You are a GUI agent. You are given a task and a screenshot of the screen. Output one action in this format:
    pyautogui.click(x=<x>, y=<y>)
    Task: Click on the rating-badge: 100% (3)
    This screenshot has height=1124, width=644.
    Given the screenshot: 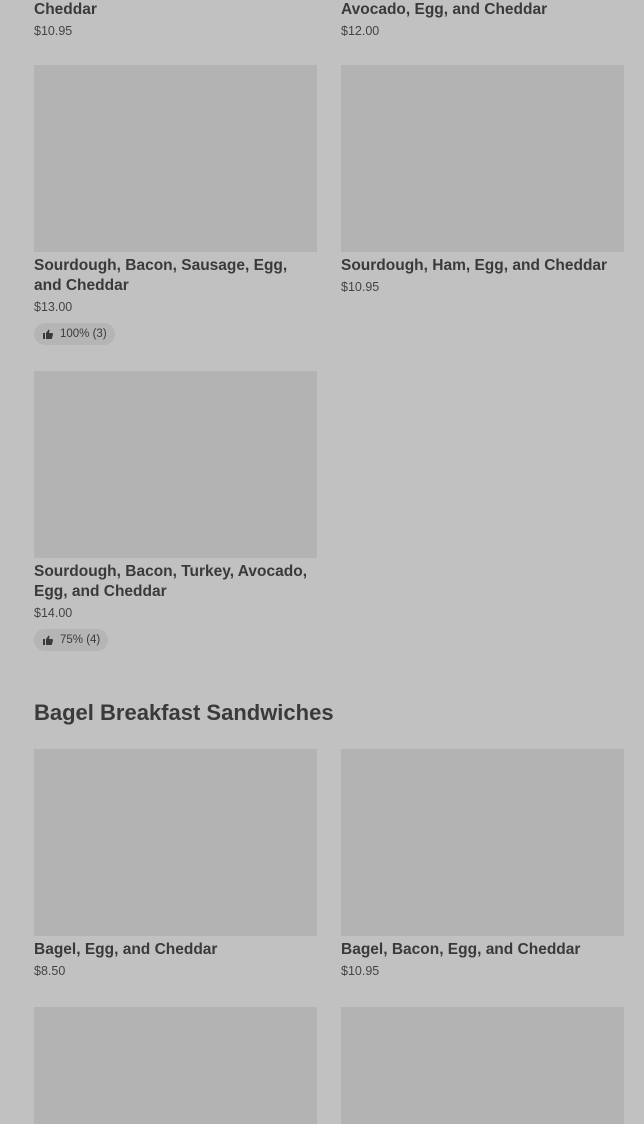 What is the action you would take?
    pyautogui.click(x=74, y=334)
    